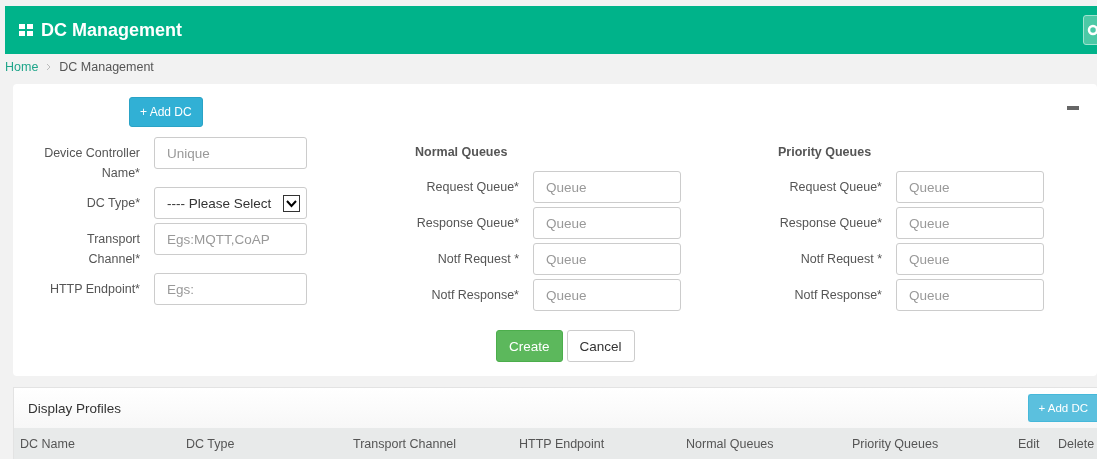 This screenshot has height=459, width=1097. I want to click on field-label: Transport Channel*, so click(112, 249).